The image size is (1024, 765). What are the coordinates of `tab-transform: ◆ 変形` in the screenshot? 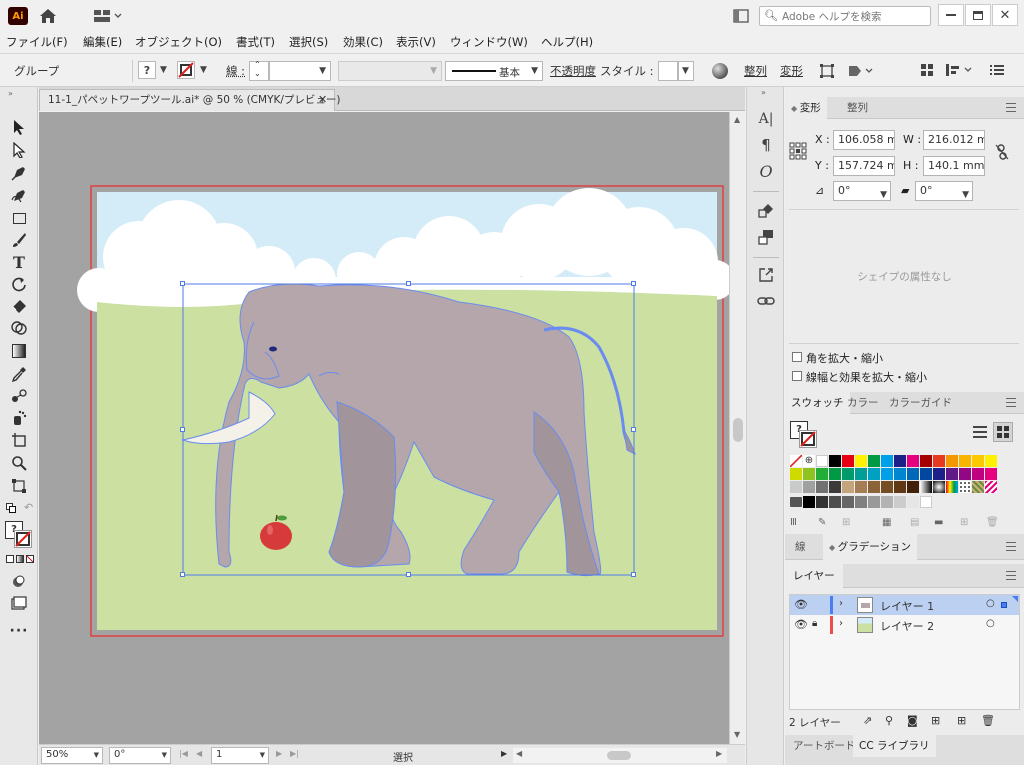 It's located at (806, 108).